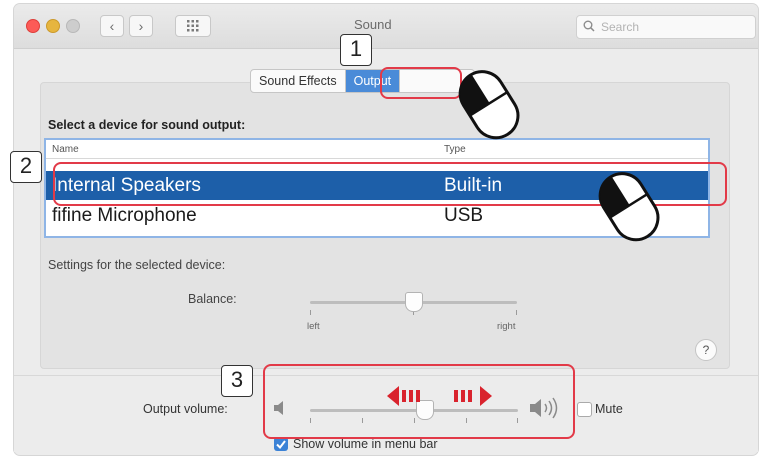 The height and width of the screenshot is (457, 760). Describe the element at coordinates (506, 326) in the screenshot. I see `balance-right-label: right` at that location.